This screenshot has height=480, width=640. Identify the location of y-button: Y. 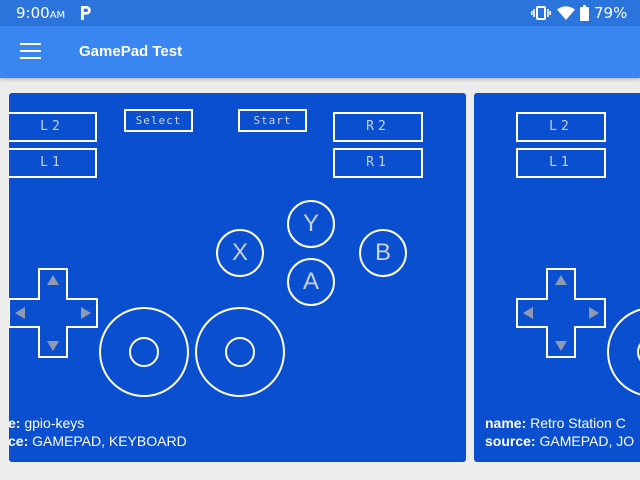
(311, 224).